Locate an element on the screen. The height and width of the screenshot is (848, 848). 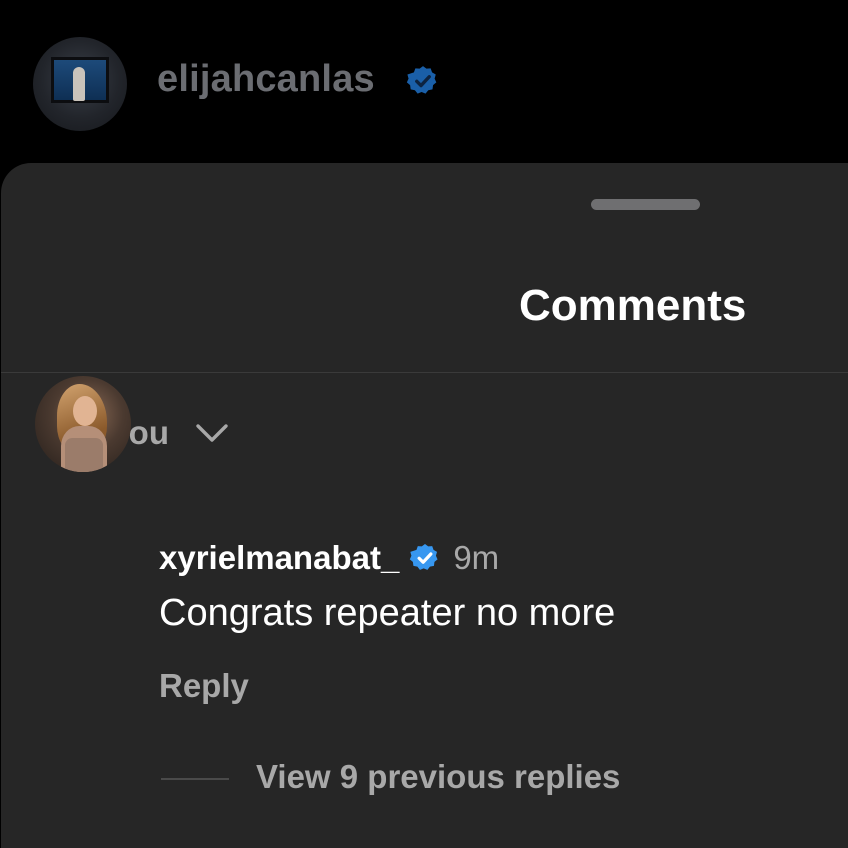
commenter-avatar is located at coordinates (83, 424).